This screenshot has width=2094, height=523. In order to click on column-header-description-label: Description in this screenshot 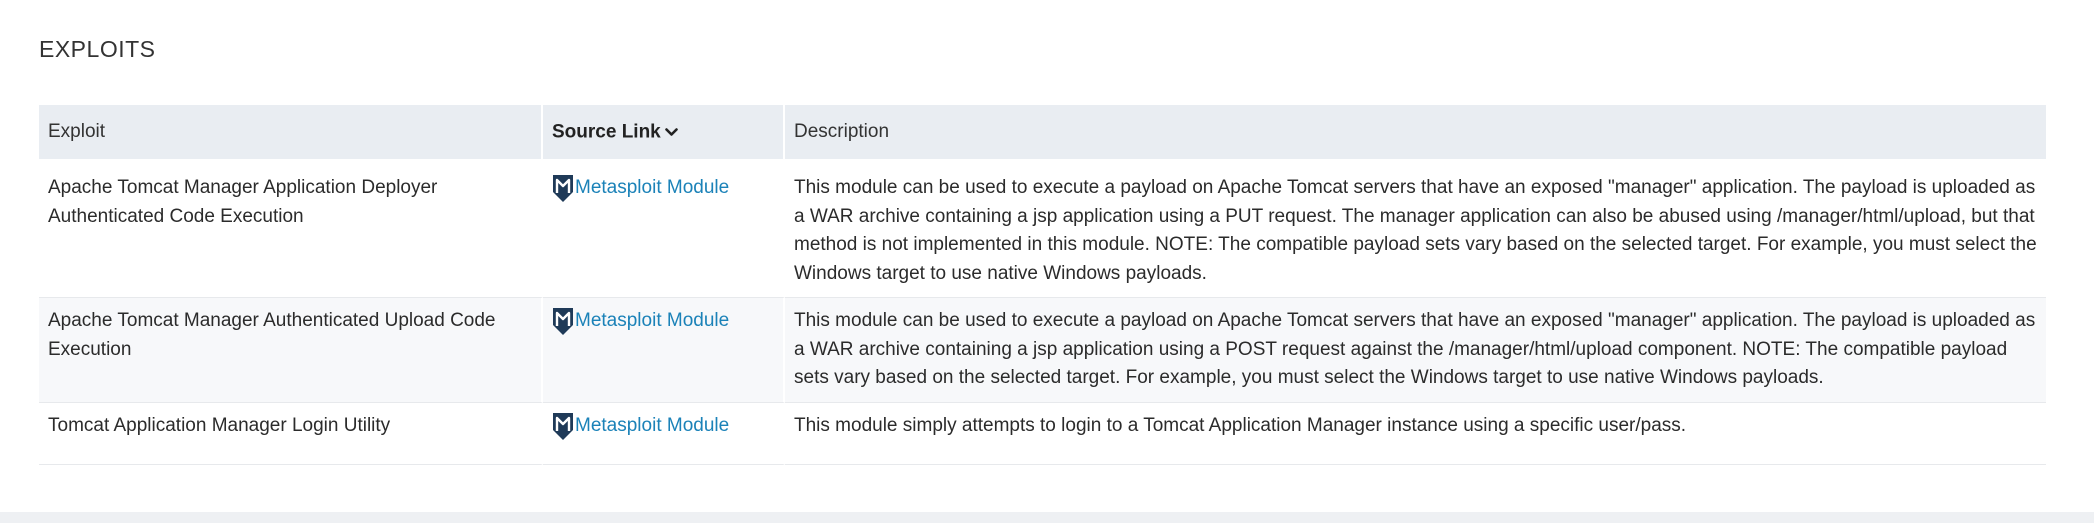, I will do `click(842, 131)`.